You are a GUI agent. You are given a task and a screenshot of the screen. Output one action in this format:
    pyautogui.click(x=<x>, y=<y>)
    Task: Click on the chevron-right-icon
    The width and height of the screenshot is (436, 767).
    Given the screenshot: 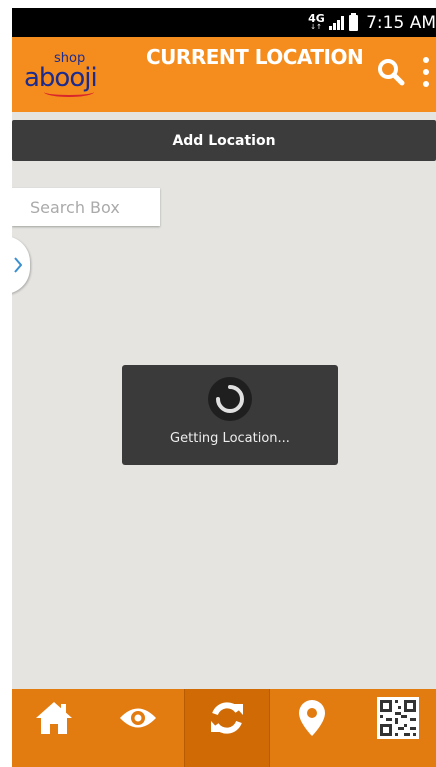 What is the action you would take?
    pyautogui.click(x=18, y=265)
    